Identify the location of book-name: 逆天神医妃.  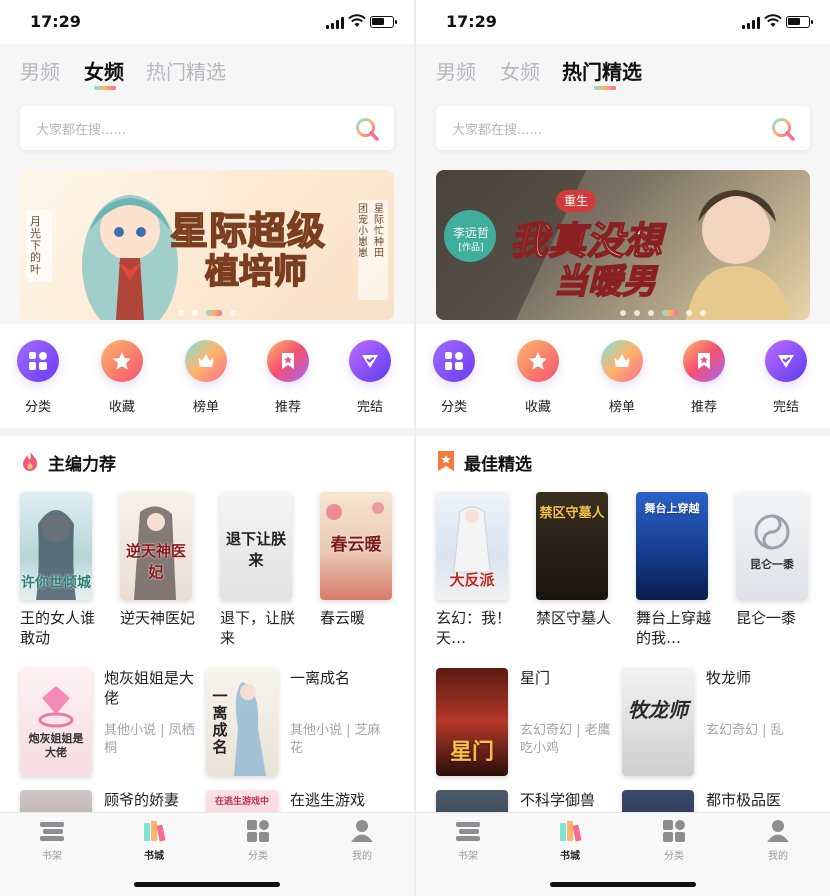
(158, 618).